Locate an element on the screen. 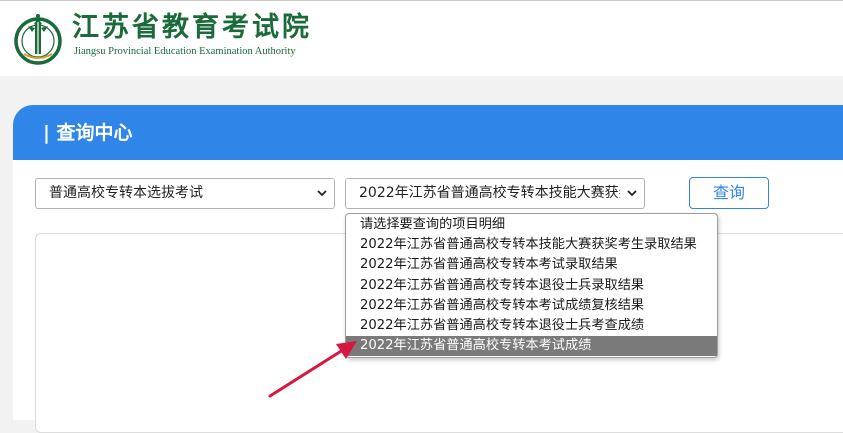 The image size is (843, 433). query-item-selected-value: 2022年江苏省普通高校专转本技能大赛获奖考生录取结果 is located at coordinates (489, 193).